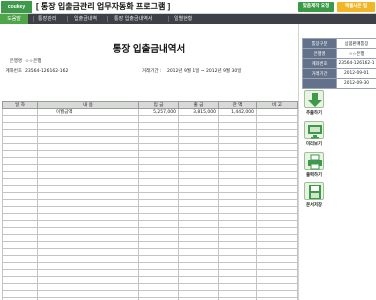  Describe the element at coordinates (133, 19) in the screenshot. I see `tab-statement: 통장 입출금내역서` at that location.